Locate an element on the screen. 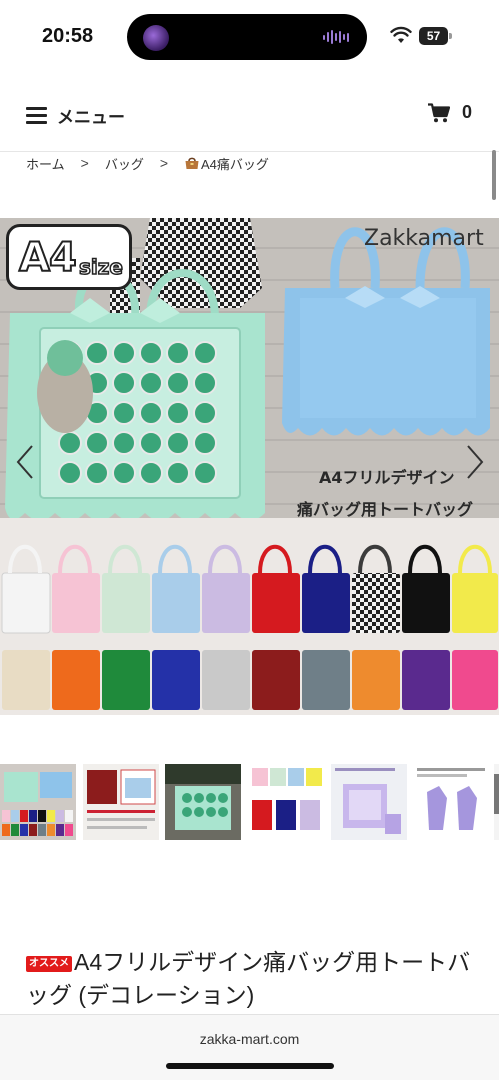  status-time: 20:58 is located at coordinates (68, 36).